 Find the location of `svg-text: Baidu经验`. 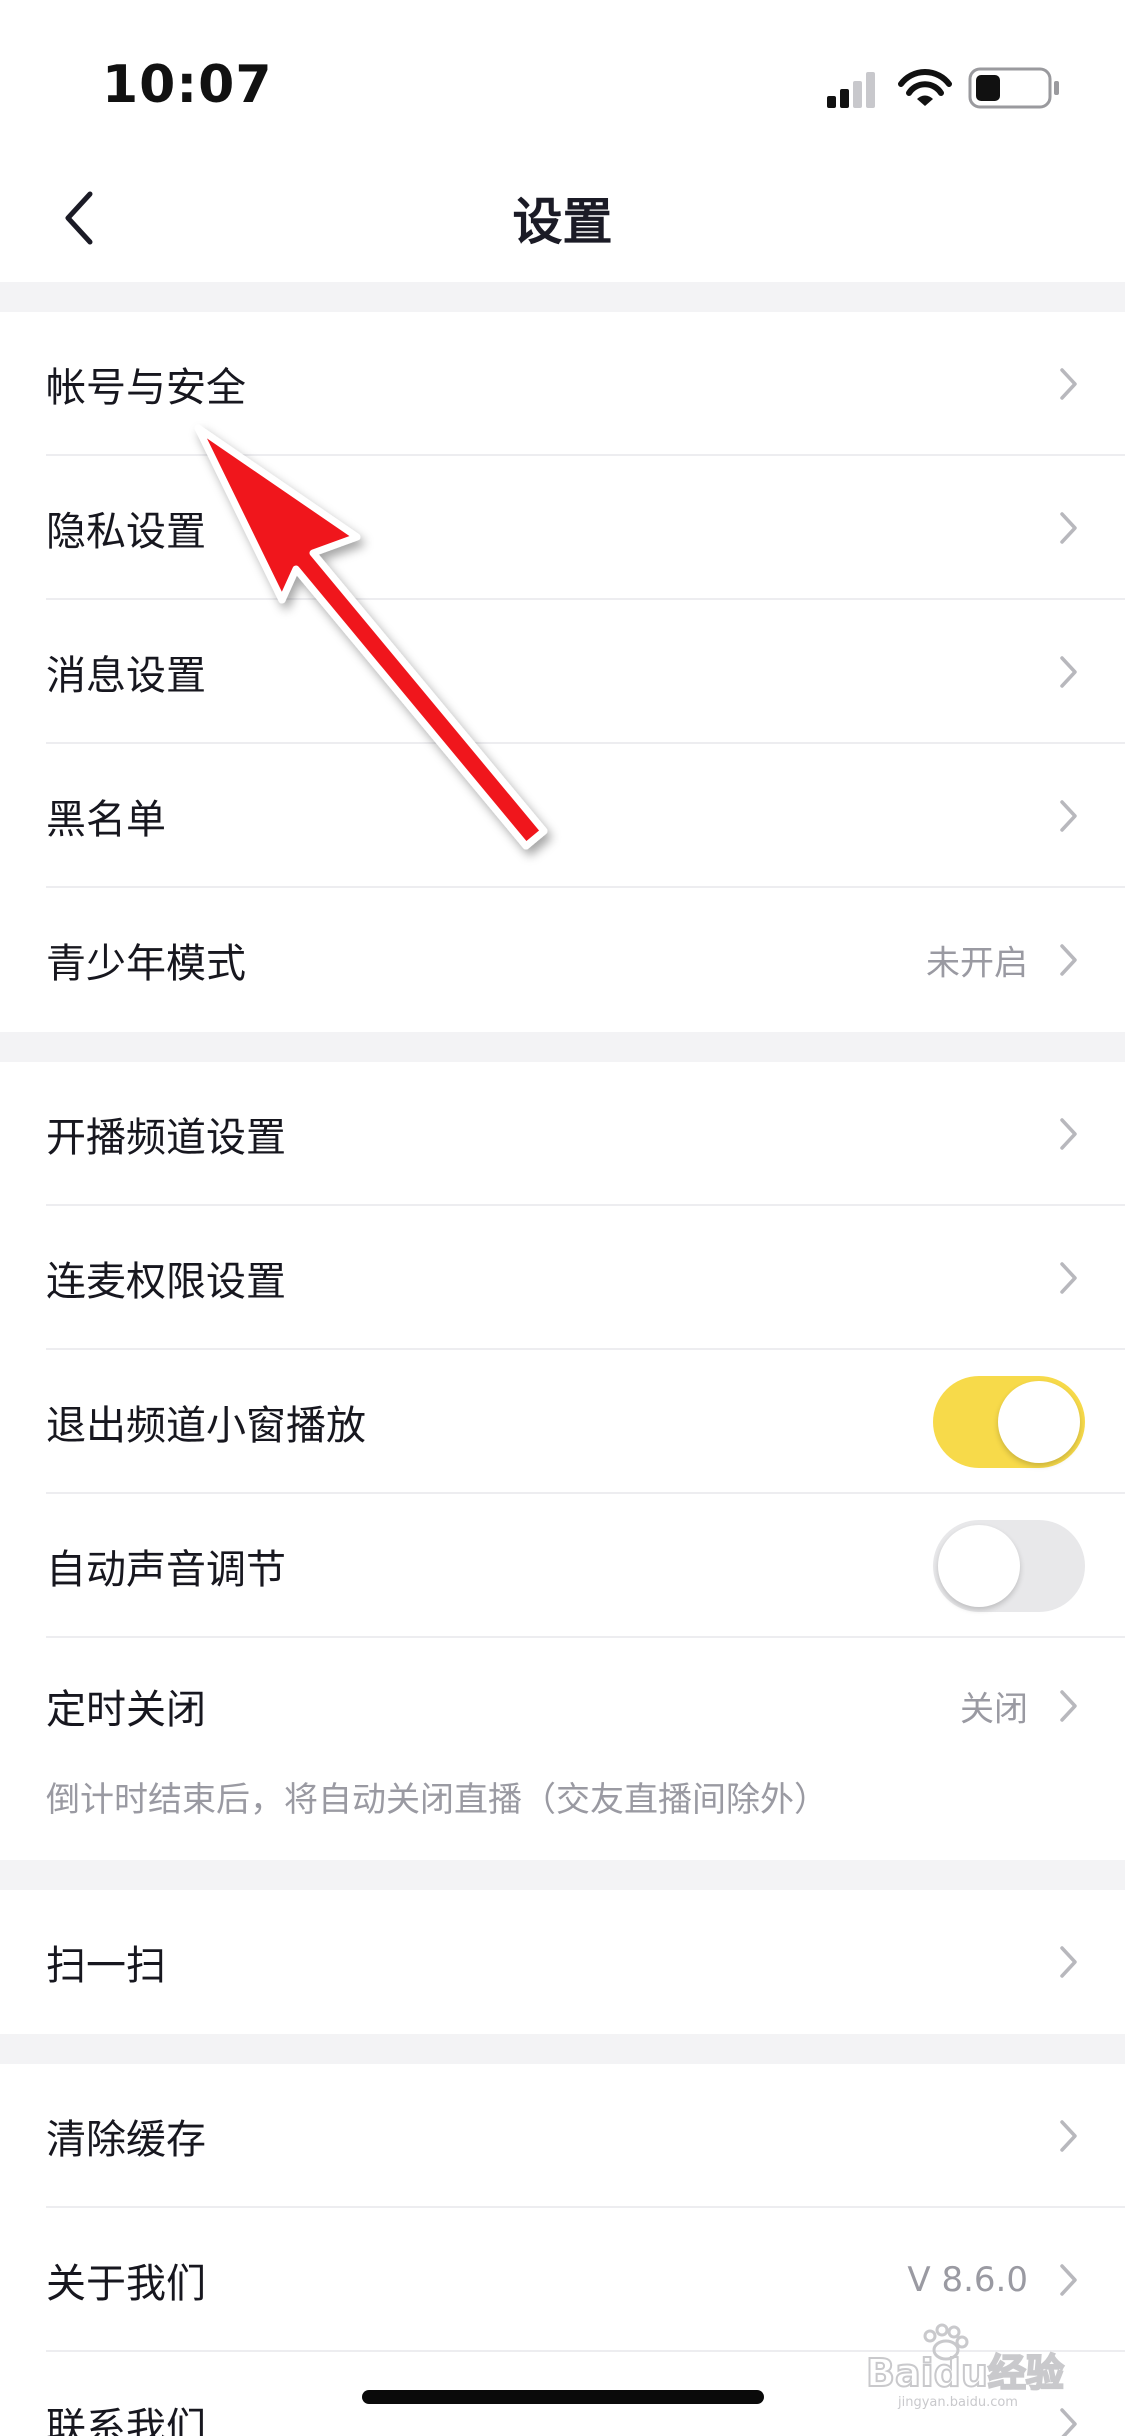

svg-text: Baidu经验 is located at coordinates (965, 2373).